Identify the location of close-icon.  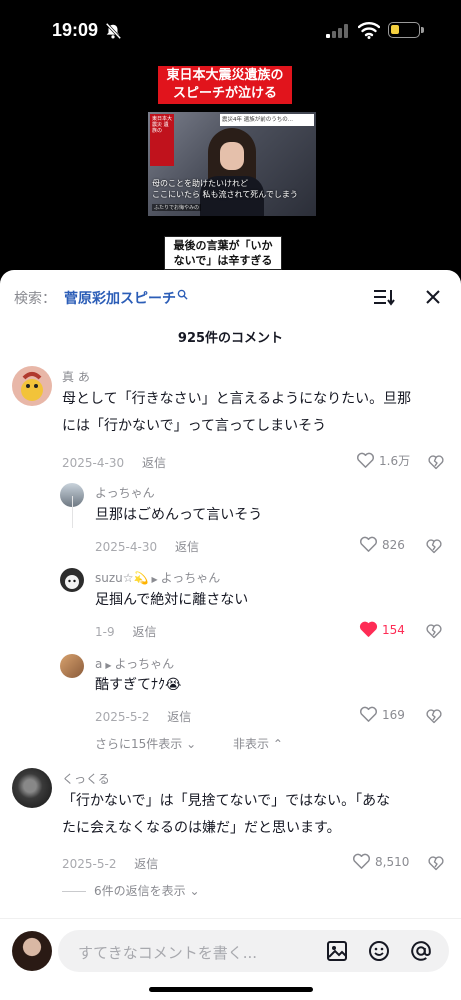
(433, 297).